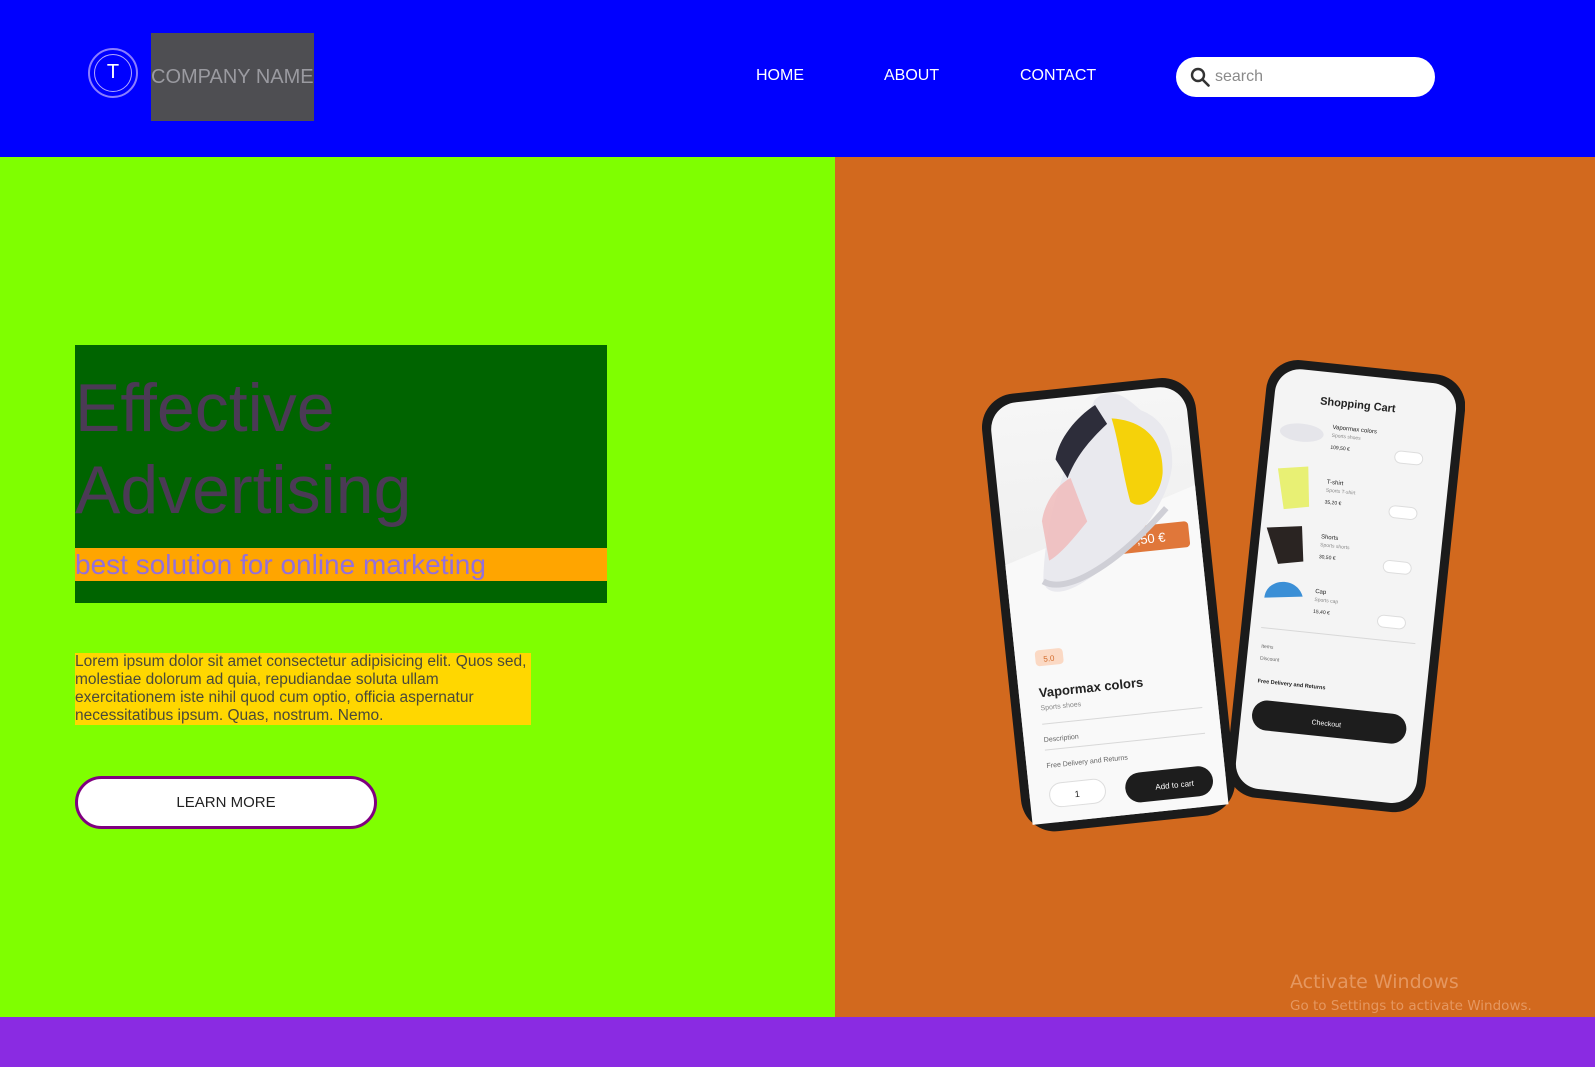 This screenshot has height=1067, width=1595. What do you see at coordinates (243, 449) in the screenshot?
I see `hero-title: Effective Advertising` at bounding box center [243, 449].